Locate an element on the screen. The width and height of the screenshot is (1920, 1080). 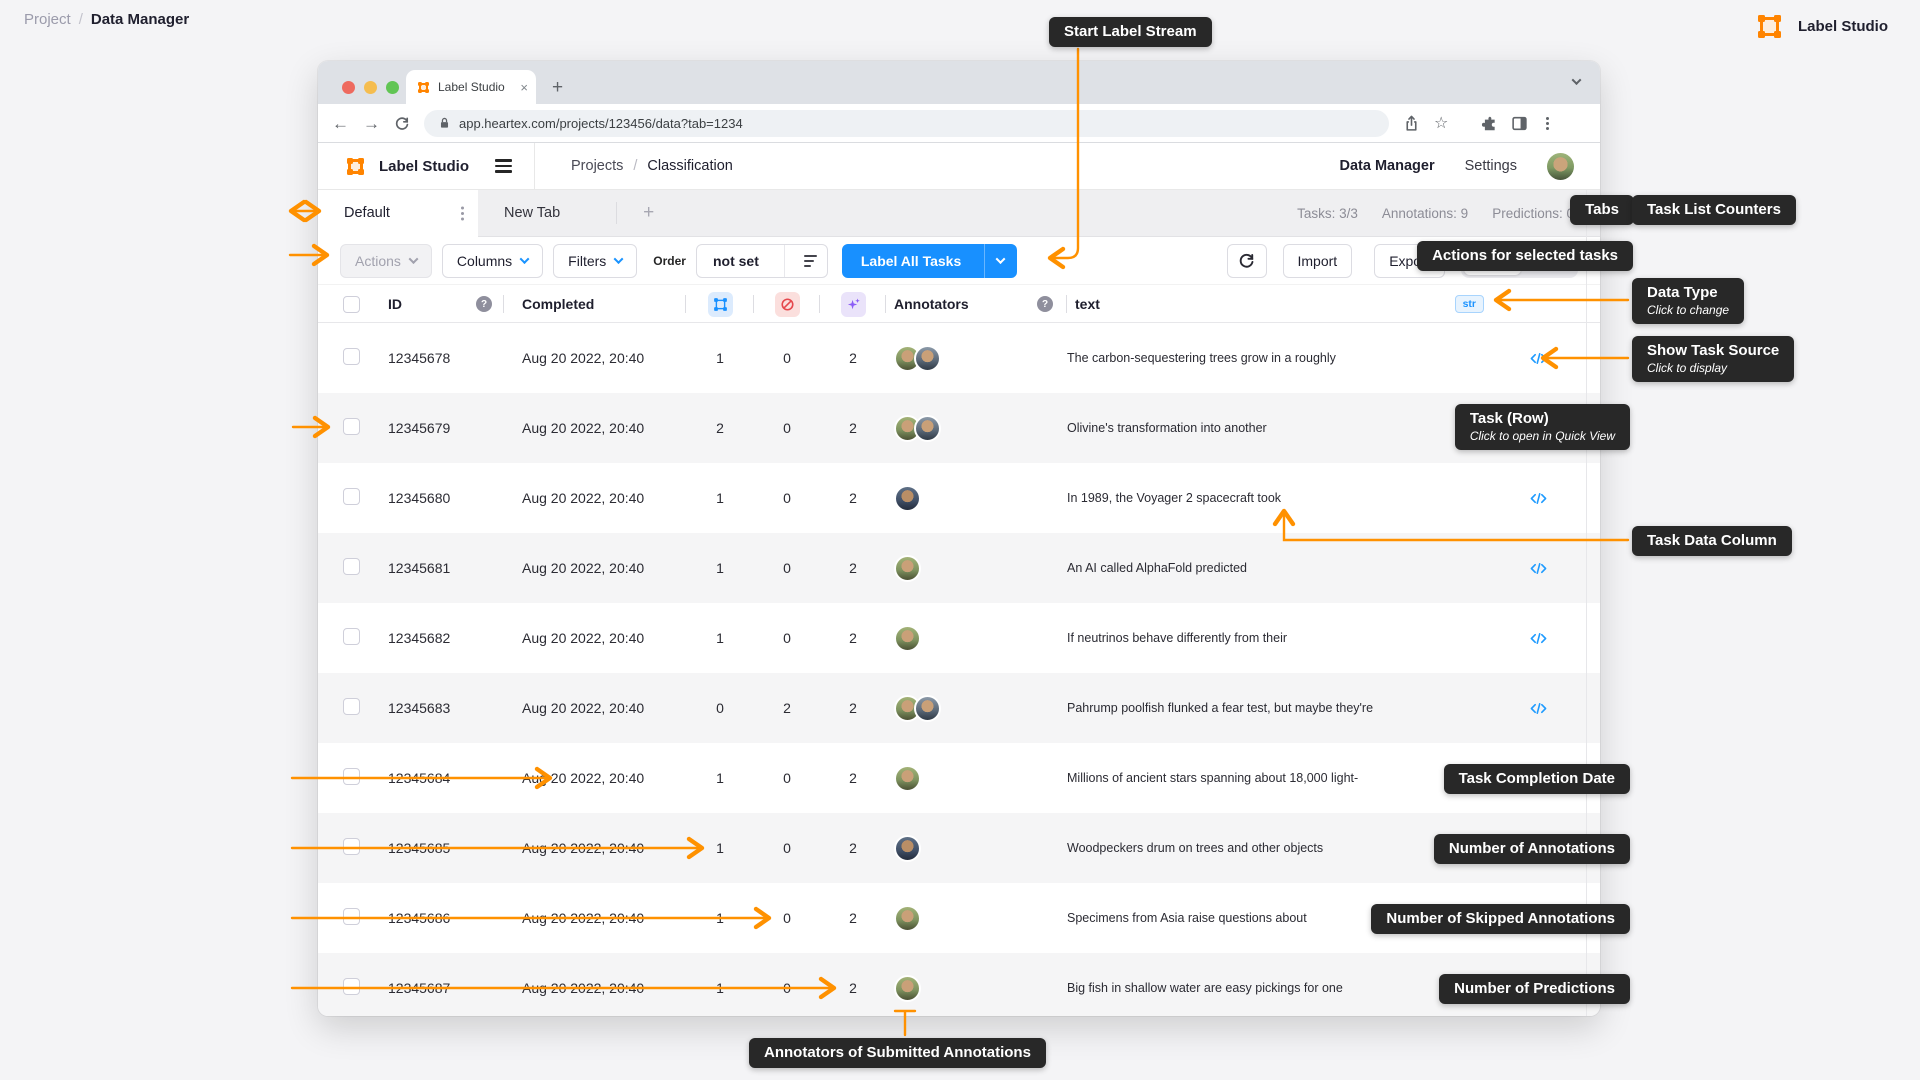
order-label: Order is located at coordinates (669, 260).